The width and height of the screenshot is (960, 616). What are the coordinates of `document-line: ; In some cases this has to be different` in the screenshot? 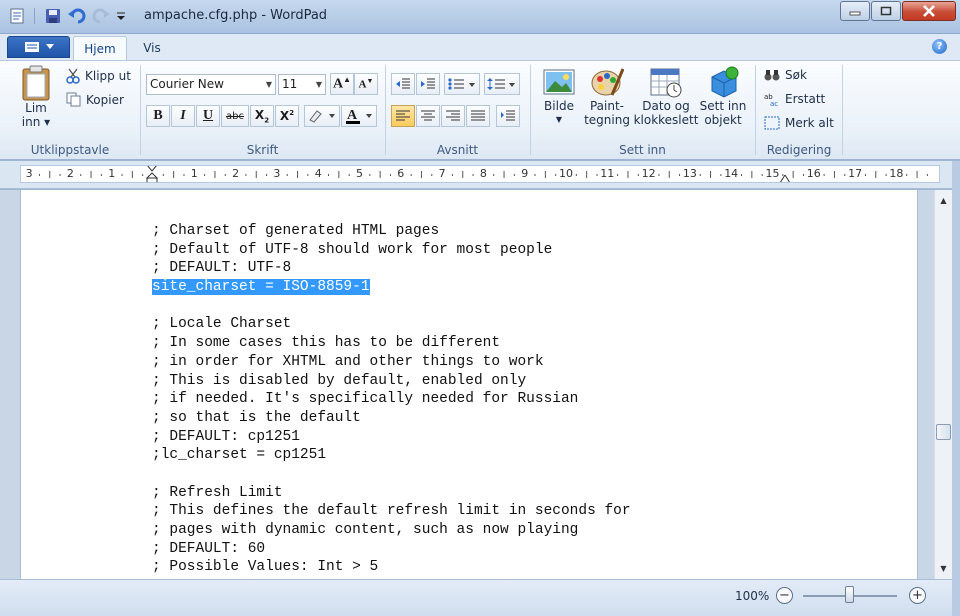 It's located at (391, 343).